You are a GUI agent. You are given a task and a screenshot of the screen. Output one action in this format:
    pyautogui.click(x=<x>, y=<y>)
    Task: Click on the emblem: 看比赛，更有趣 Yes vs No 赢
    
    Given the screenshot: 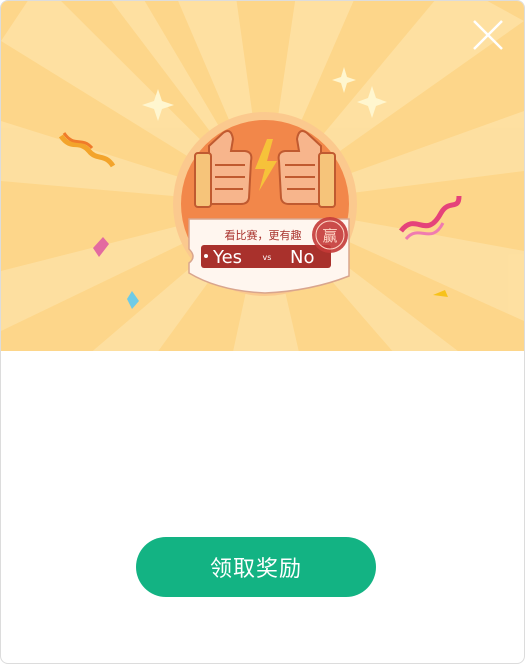 What is the action you would take?
    pyautogui.click(x=265, y=204)
    